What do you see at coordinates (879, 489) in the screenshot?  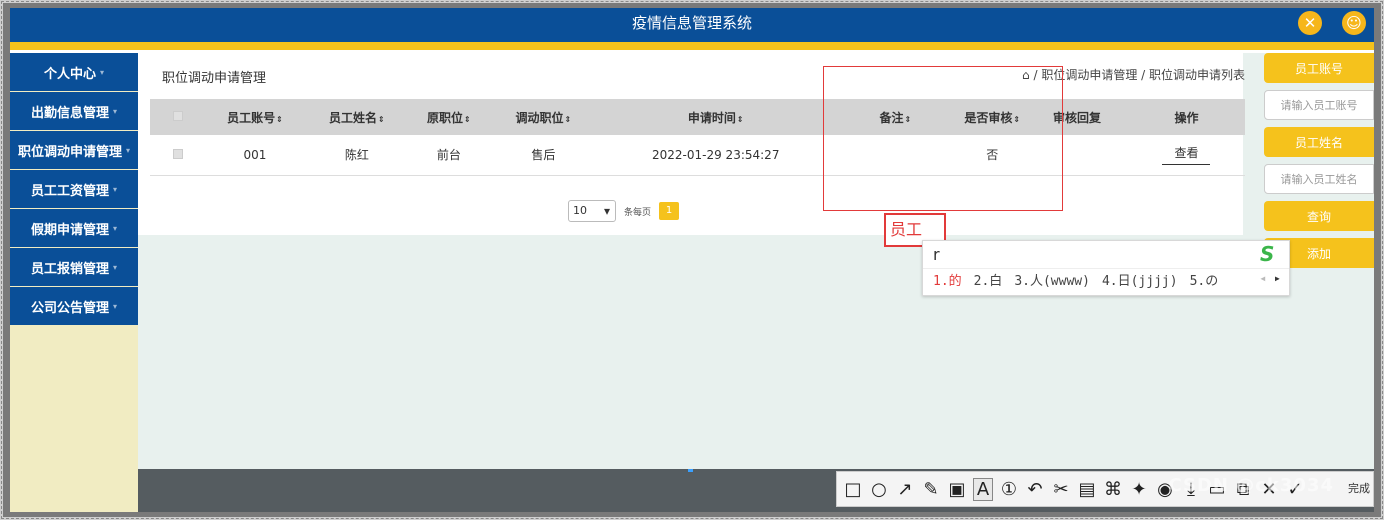 I see `ellipse-tool-icon: ○` at bounding box center [879, 489].